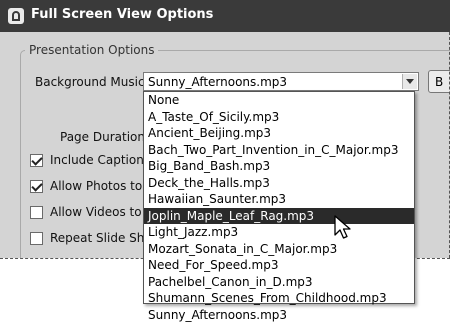 The width and height of the screenshot is (450, 331). Describe the element at coordinates (102, 186) in the screenshot. I see `allow-photos-label: Allow Photos to R` at that location.